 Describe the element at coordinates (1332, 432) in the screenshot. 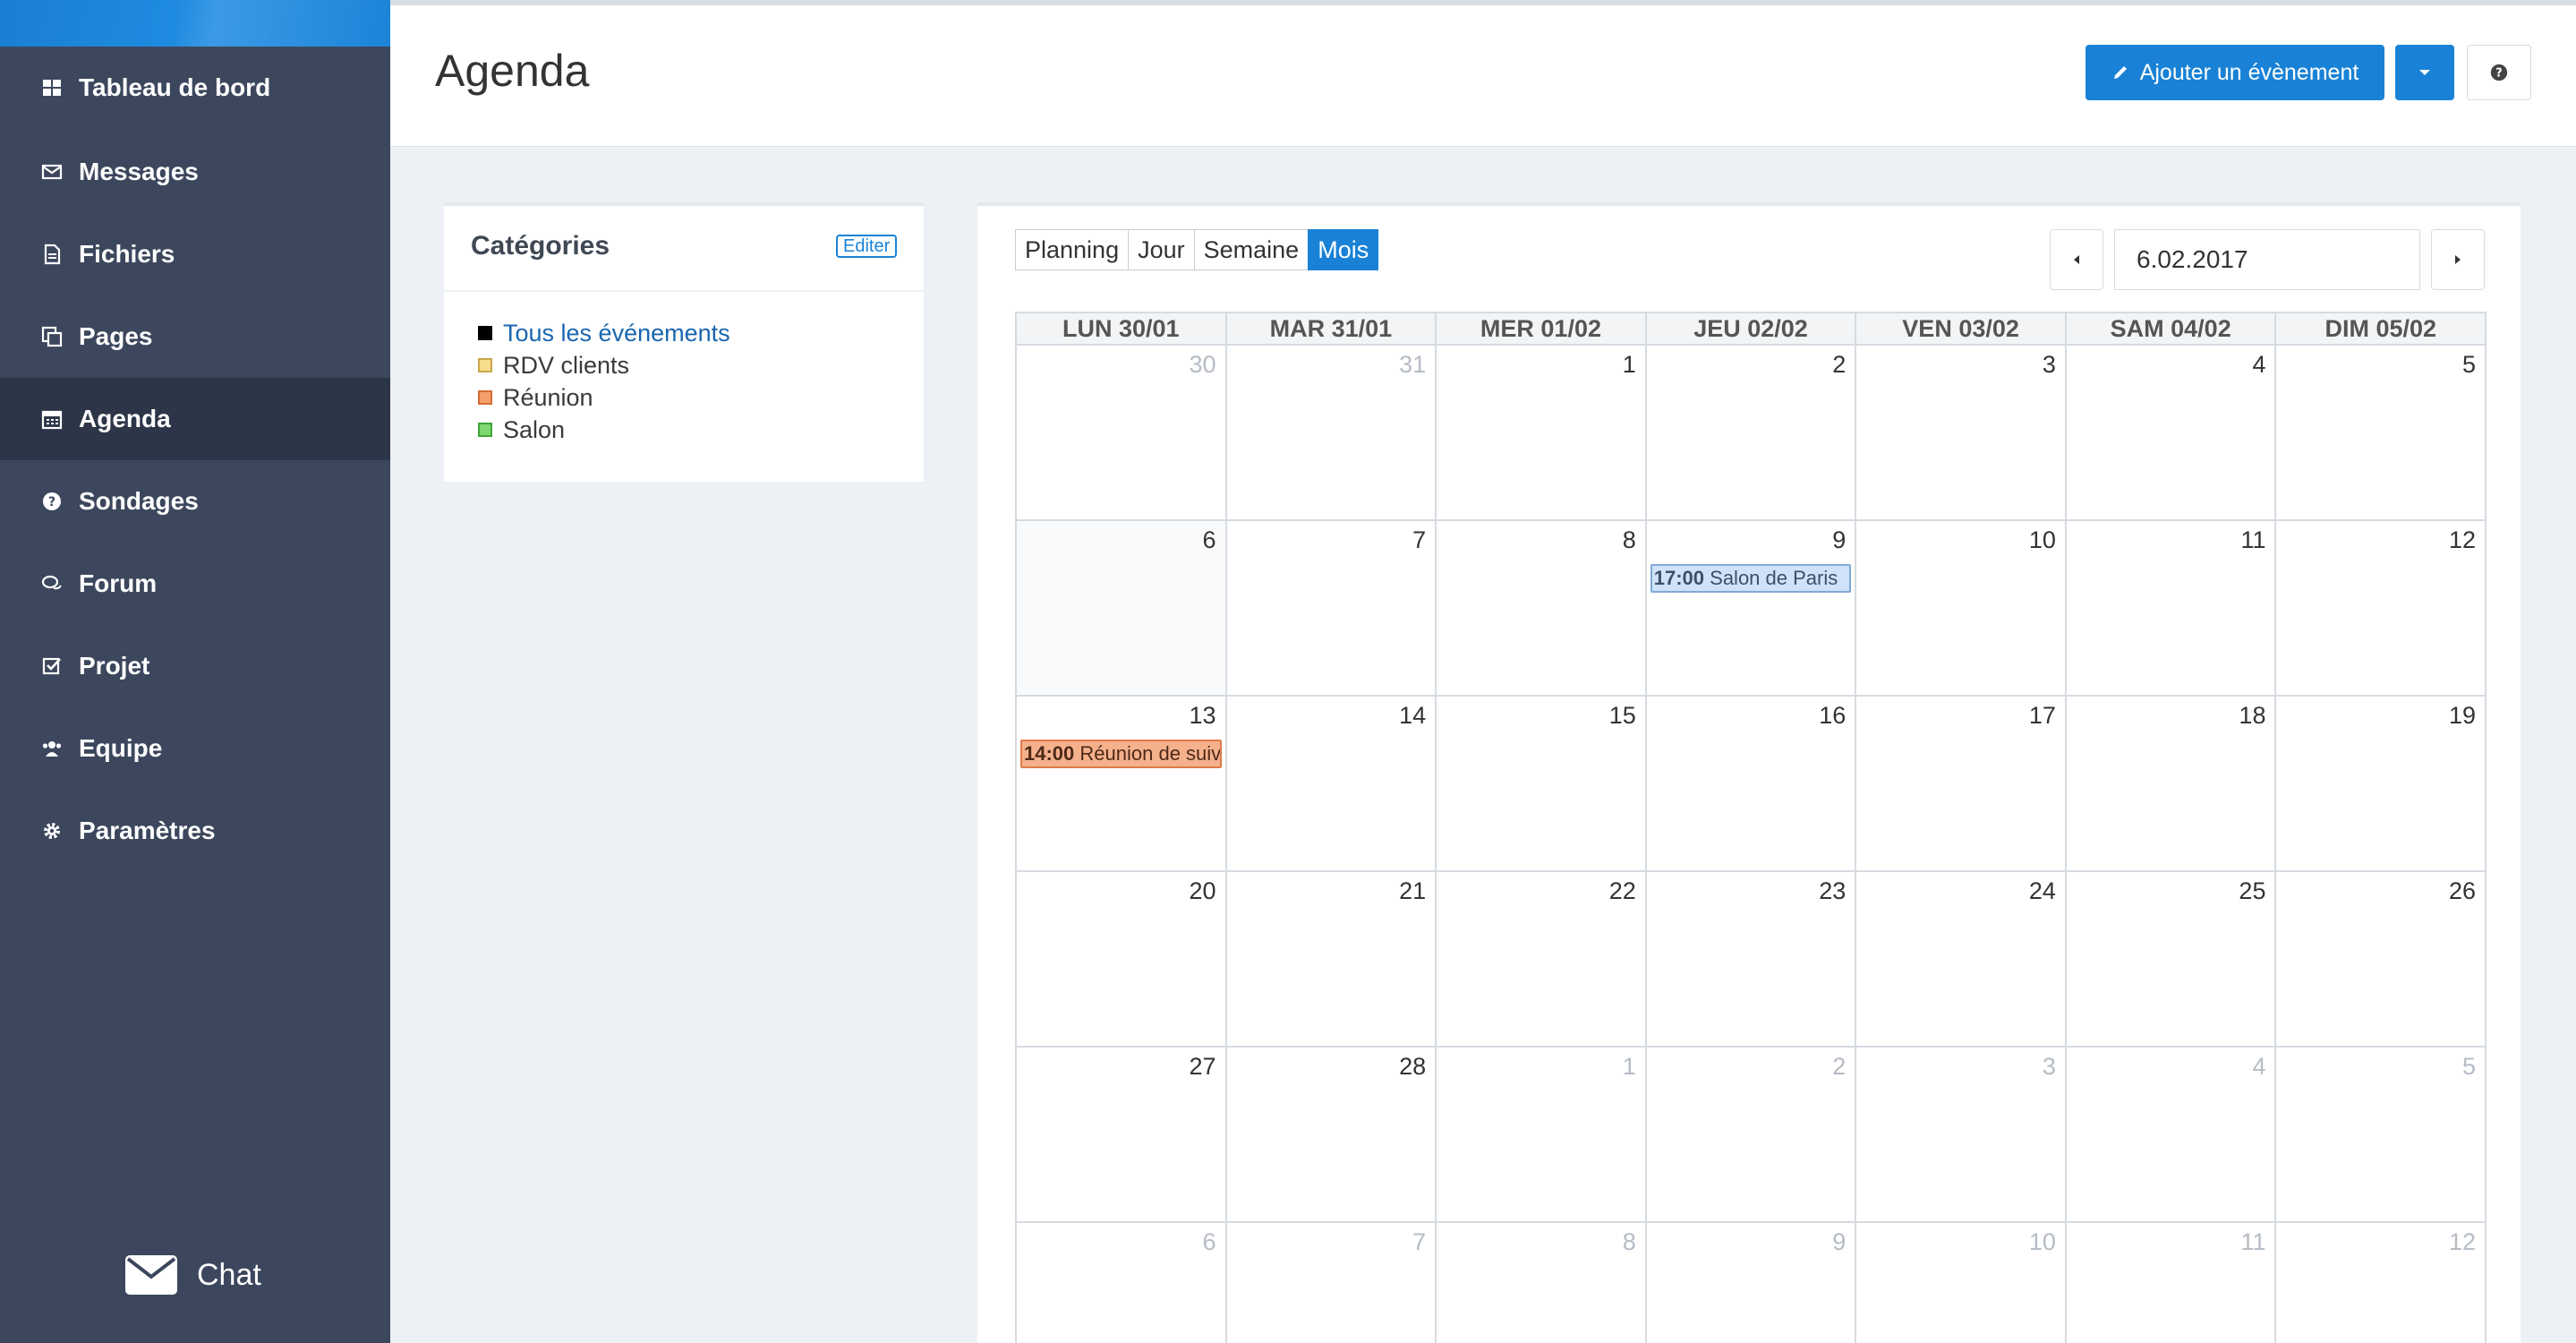

I see `day-cell: 31` at that location.